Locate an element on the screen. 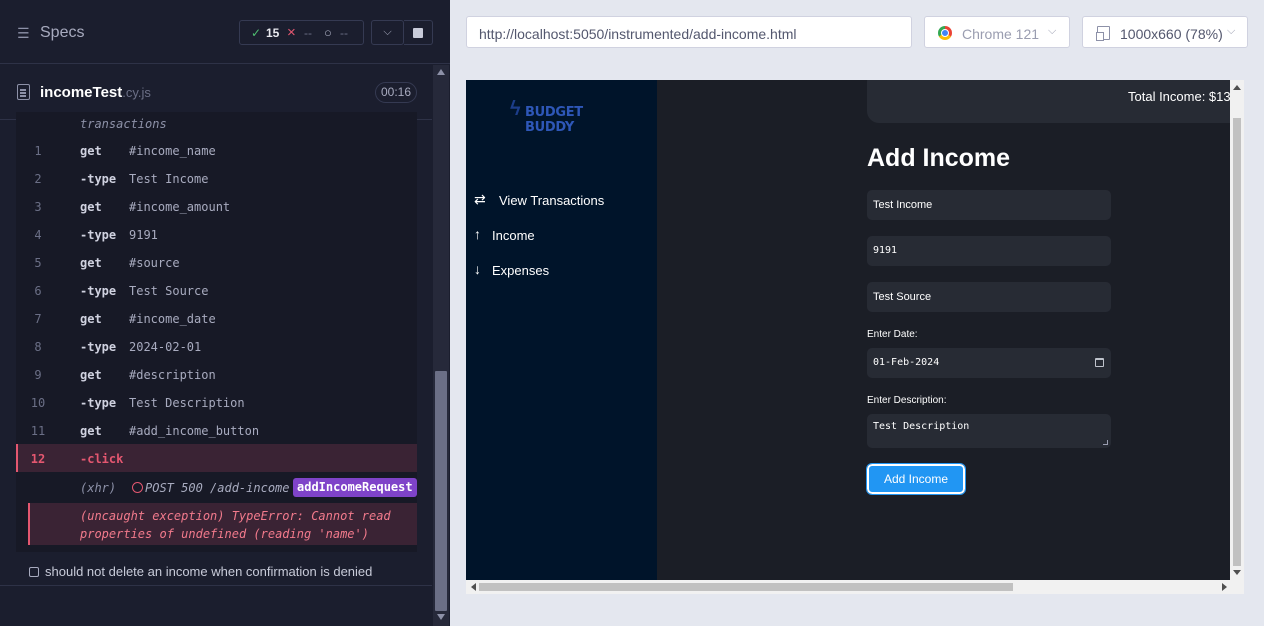 The image size is (1264, 626). command-row: 7 get #income_date is located at coordinates (216, 318).